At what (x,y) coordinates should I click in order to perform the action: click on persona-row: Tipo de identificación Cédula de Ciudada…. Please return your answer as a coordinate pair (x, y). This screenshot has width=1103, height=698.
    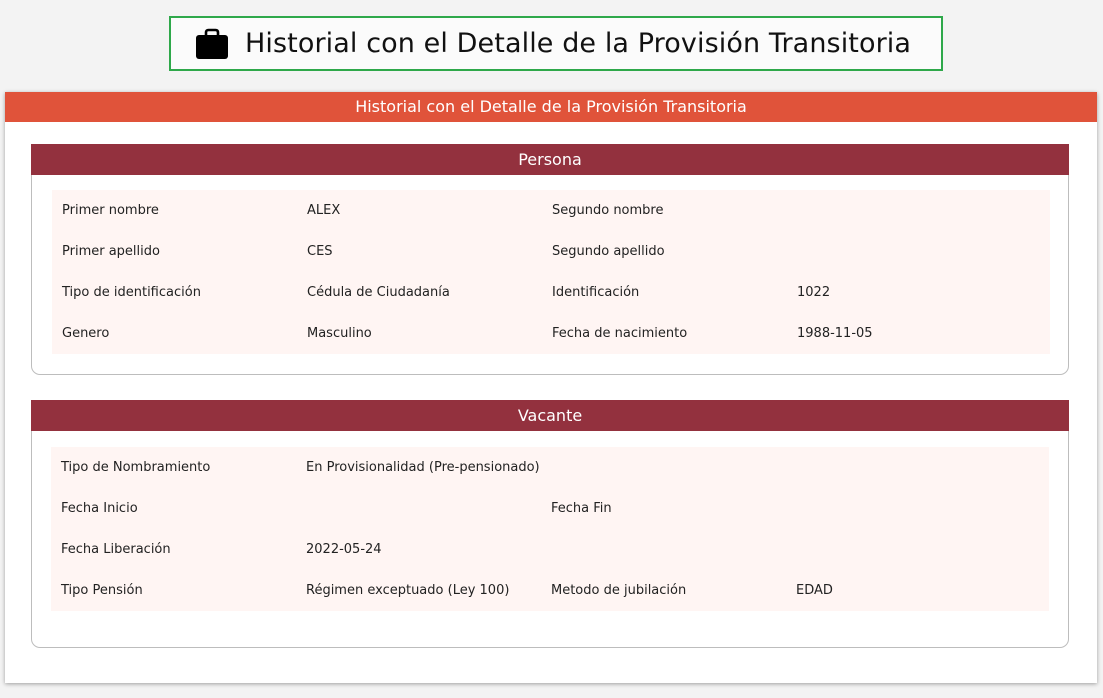
    Looking at the image, I should click on (551, 292).